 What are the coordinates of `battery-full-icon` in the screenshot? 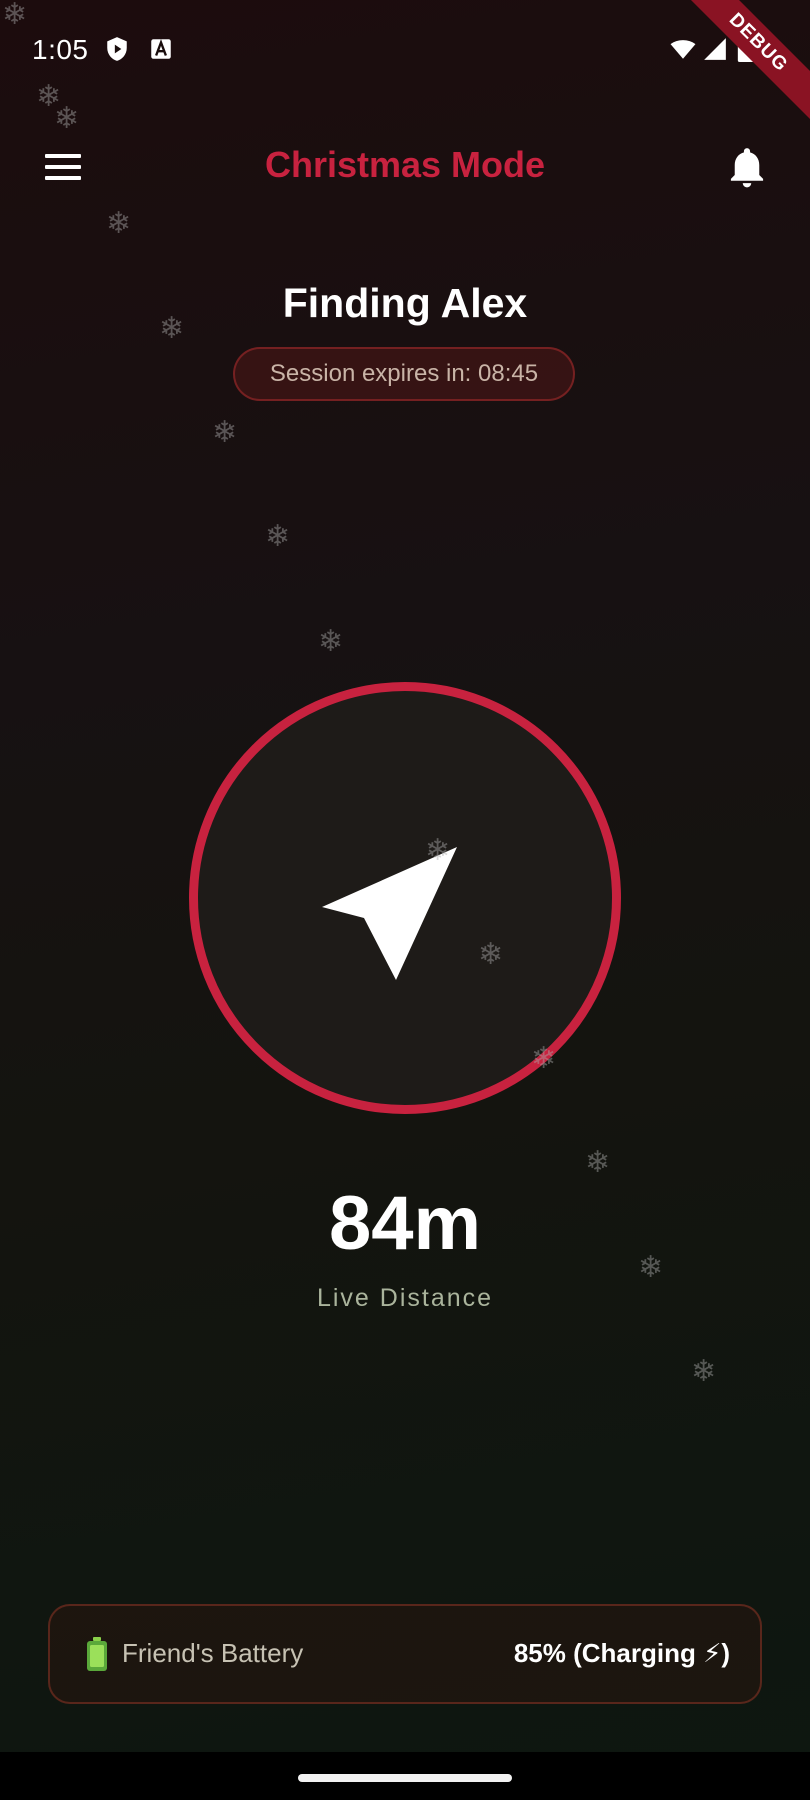 It's located at (97, 1654).